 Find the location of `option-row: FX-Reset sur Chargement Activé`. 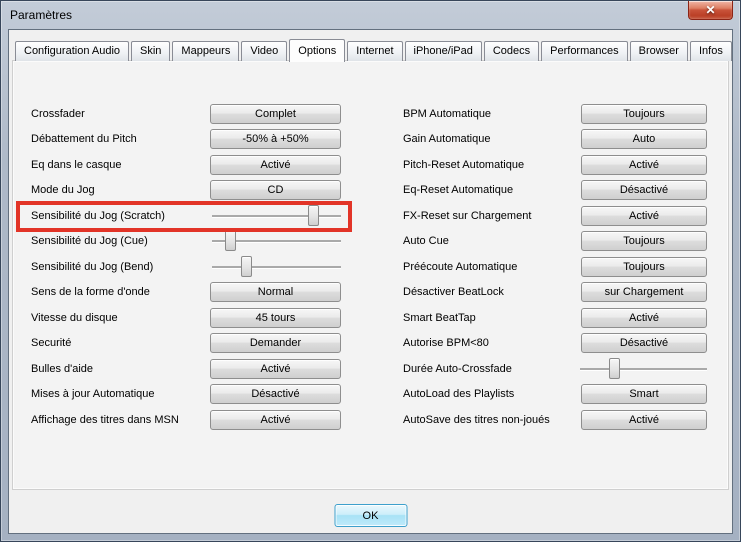

option-row: FX-Reset sur Chargement Activé is located at coordinates (555, 216).